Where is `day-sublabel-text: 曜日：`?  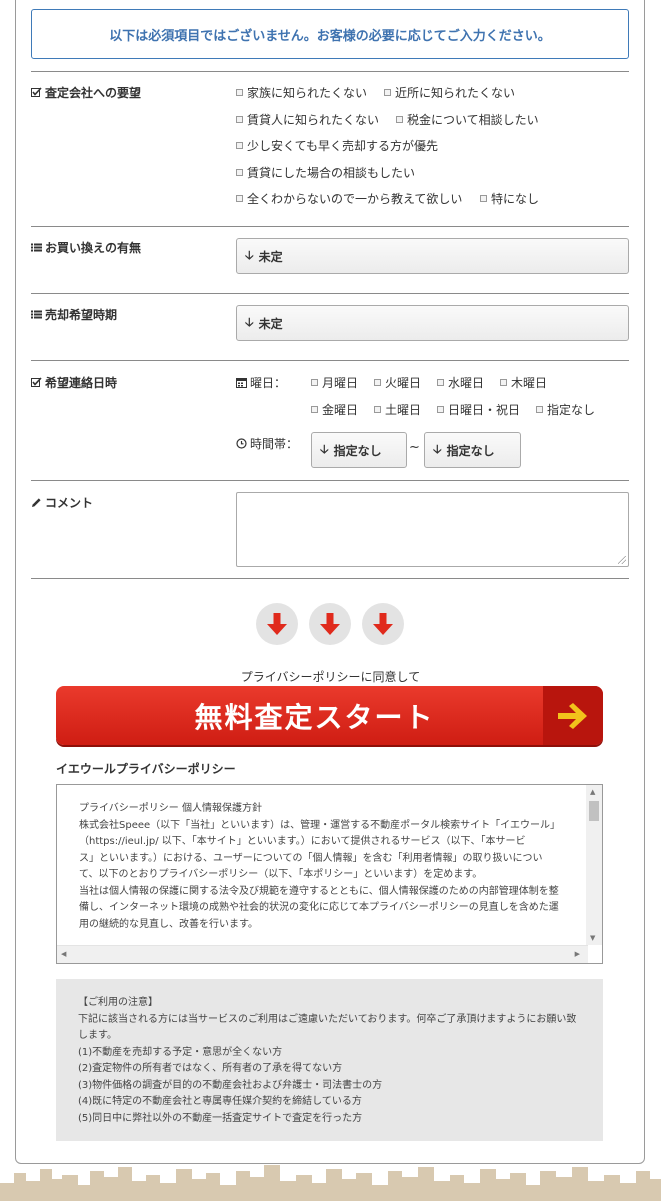 day-sublabel-text: 曜日： is located at coordinates (268, 383).